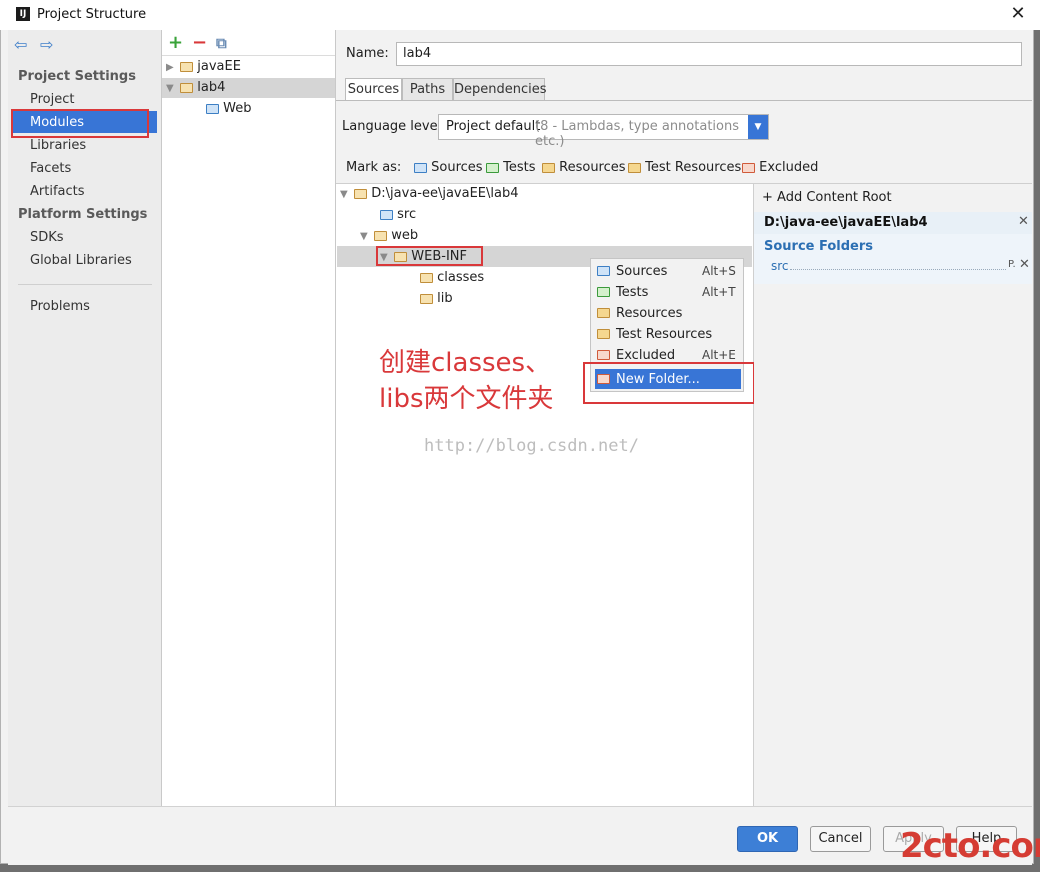 The image size is (1040, 872). What do you see at coordinates (461, 277) in the screenshot?
I see `tree-node-label: classes` at bounding box center [461, 277].